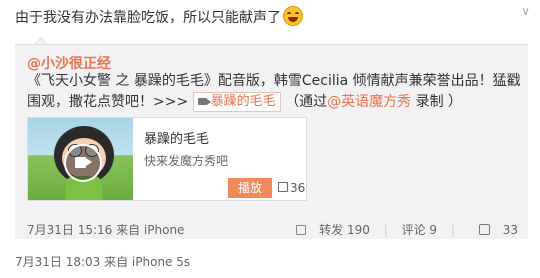 The image size is (540, 278). What do you see at coordinates (250, 188) in the screenshot?
I see `play-button: 播放` at bounding box center [250, 188].